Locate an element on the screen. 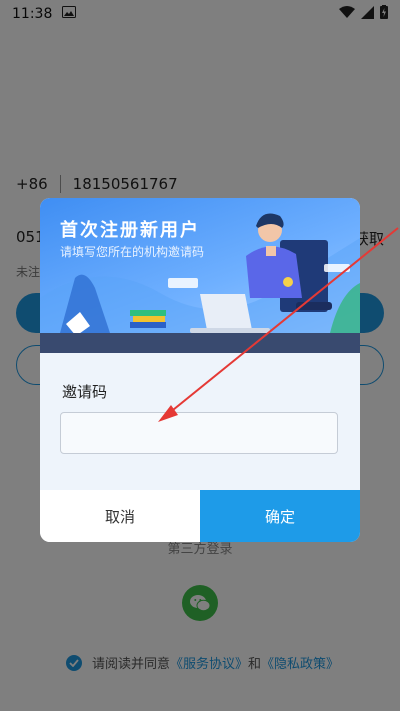  confirm-button: 确定 is located at coordinates (280, 516).